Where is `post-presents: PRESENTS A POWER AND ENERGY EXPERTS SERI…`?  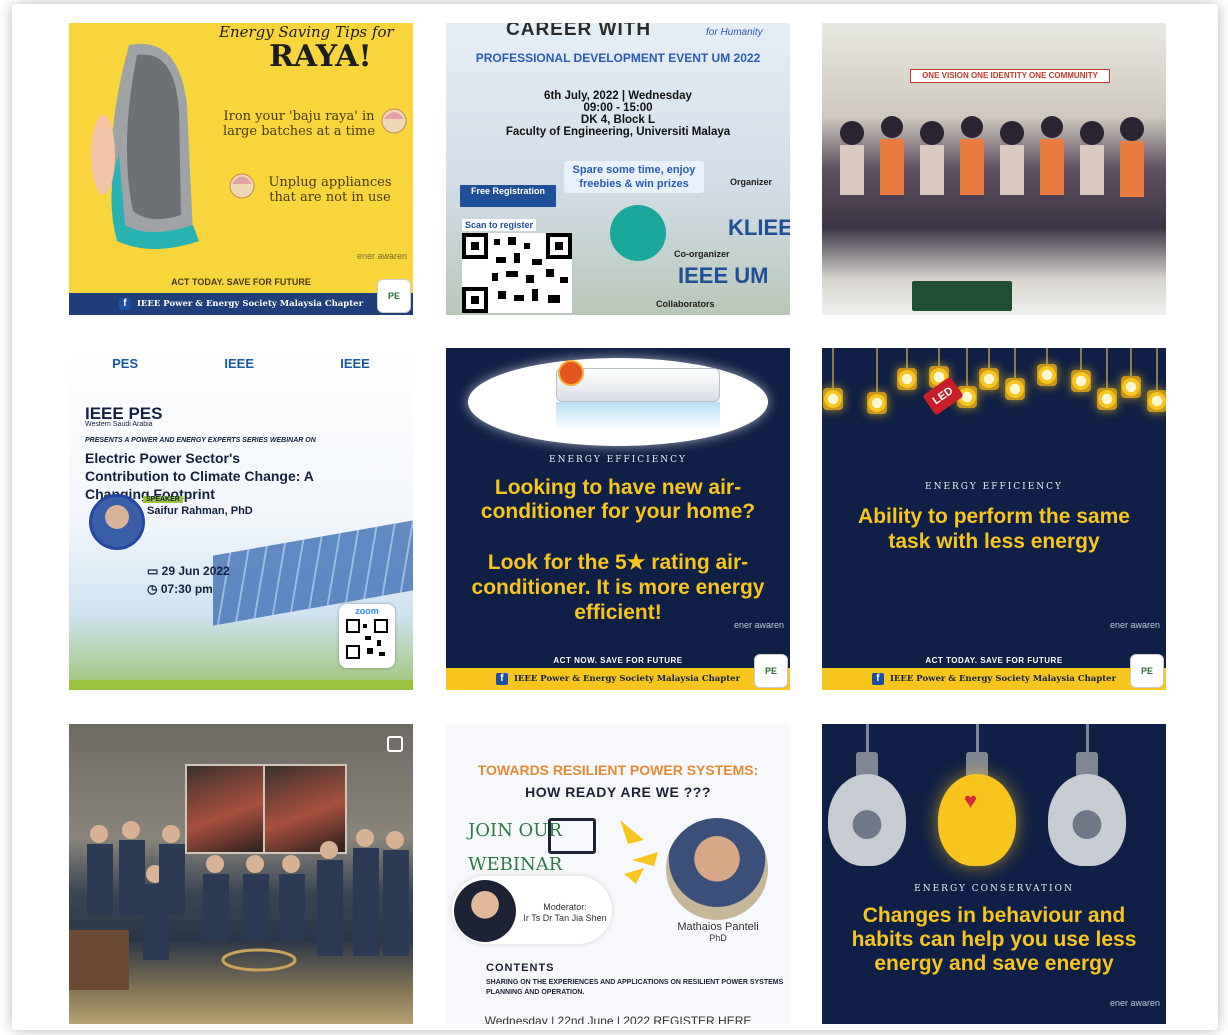
post-presents: PRESENTS A POWER AND ENERGY EXPERTS SERI… is located at coordinates (200, 440).